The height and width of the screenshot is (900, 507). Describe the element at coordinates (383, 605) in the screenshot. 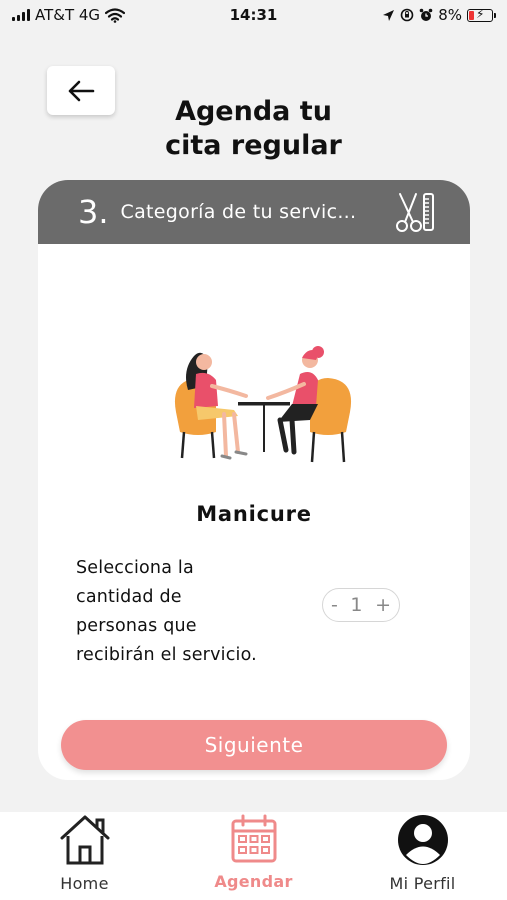

I see `increment-button: +` at that location.